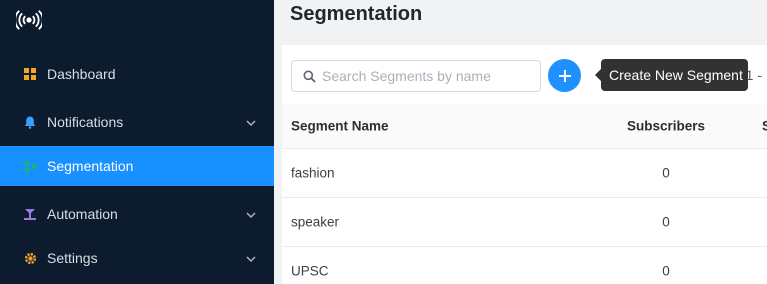 This screenshot has height=284, width=767. Describe the element at coordinates (72, 258) in the screenshot. I see `sidebar-item-label: Settings` at that location.